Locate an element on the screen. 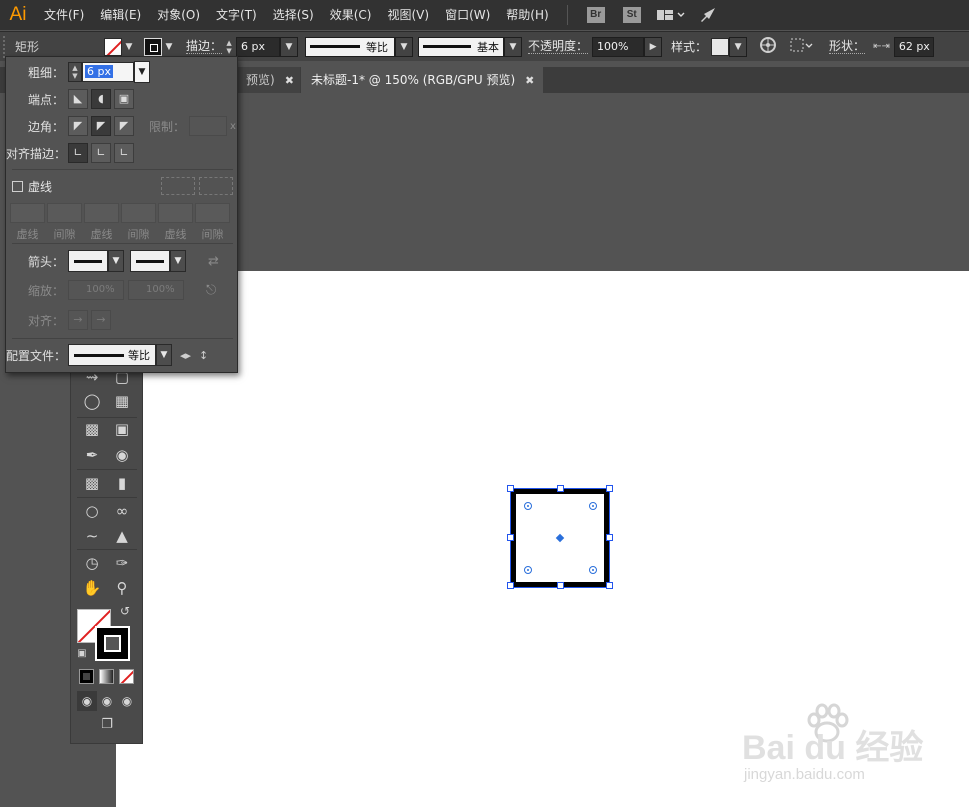  close-icon: ✖ is located at coordinates (289, 80).